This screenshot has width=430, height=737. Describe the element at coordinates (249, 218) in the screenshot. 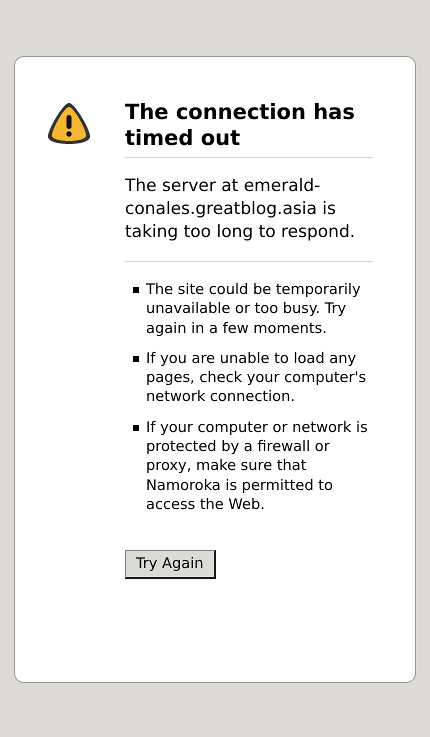

I see `error-message: The server at emerald-conales.greatblog.asia is taking too long to respond.` at that location.